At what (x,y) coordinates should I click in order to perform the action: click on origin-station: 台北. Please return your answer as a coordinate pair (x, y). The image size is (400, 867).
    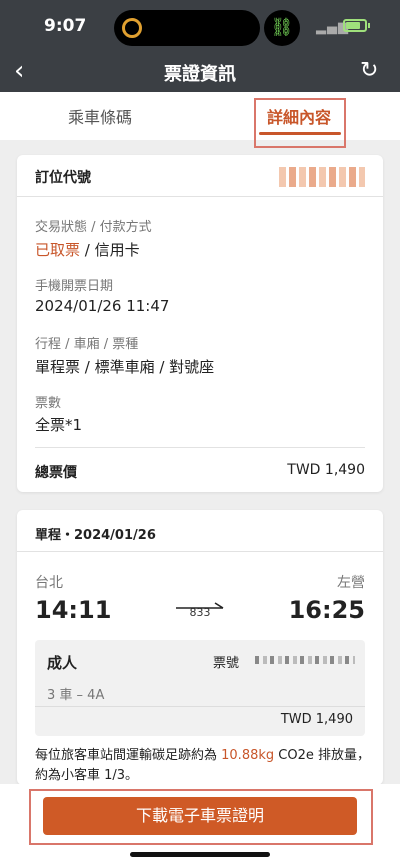
    Looking at the image, I should click on (49, 583).